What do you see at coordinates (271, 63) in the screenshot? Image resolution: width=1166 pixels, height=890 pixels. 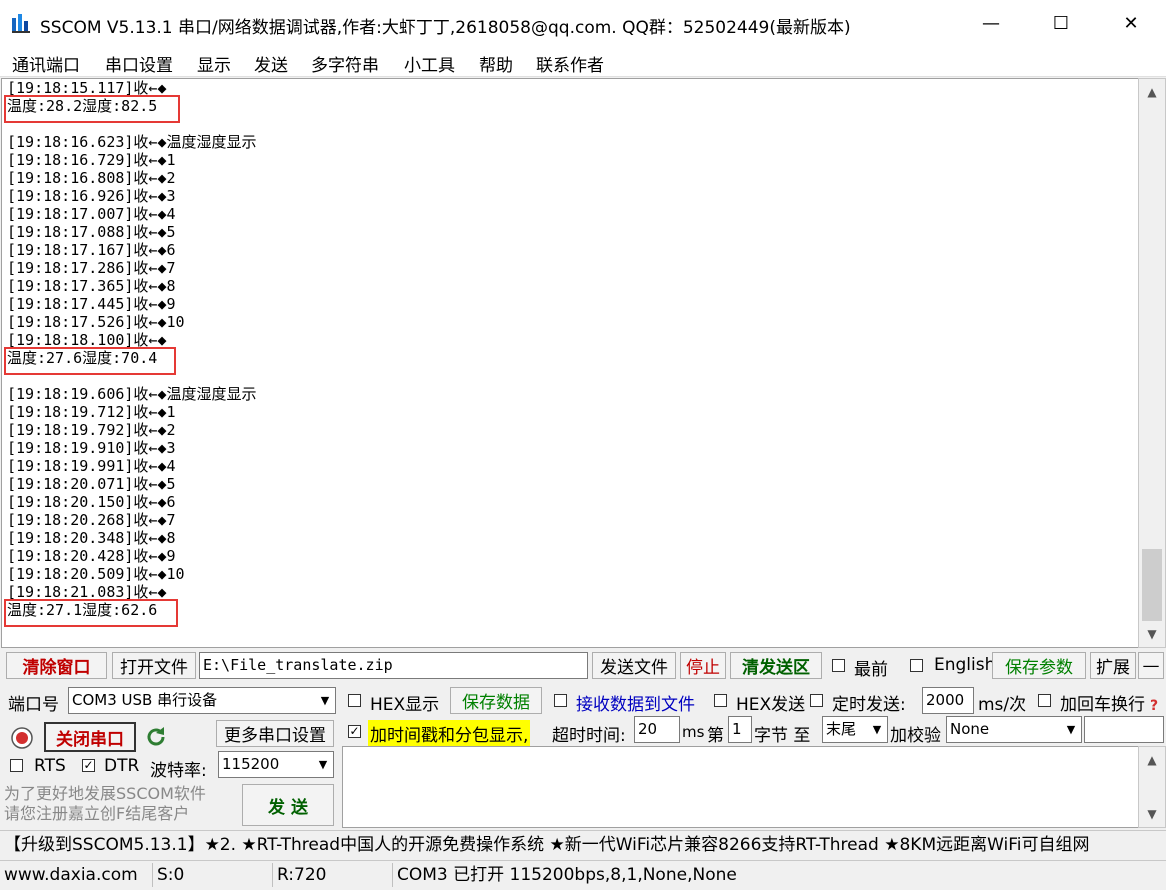 I see `menu-send: 发送` at bounding box center [271, 63].